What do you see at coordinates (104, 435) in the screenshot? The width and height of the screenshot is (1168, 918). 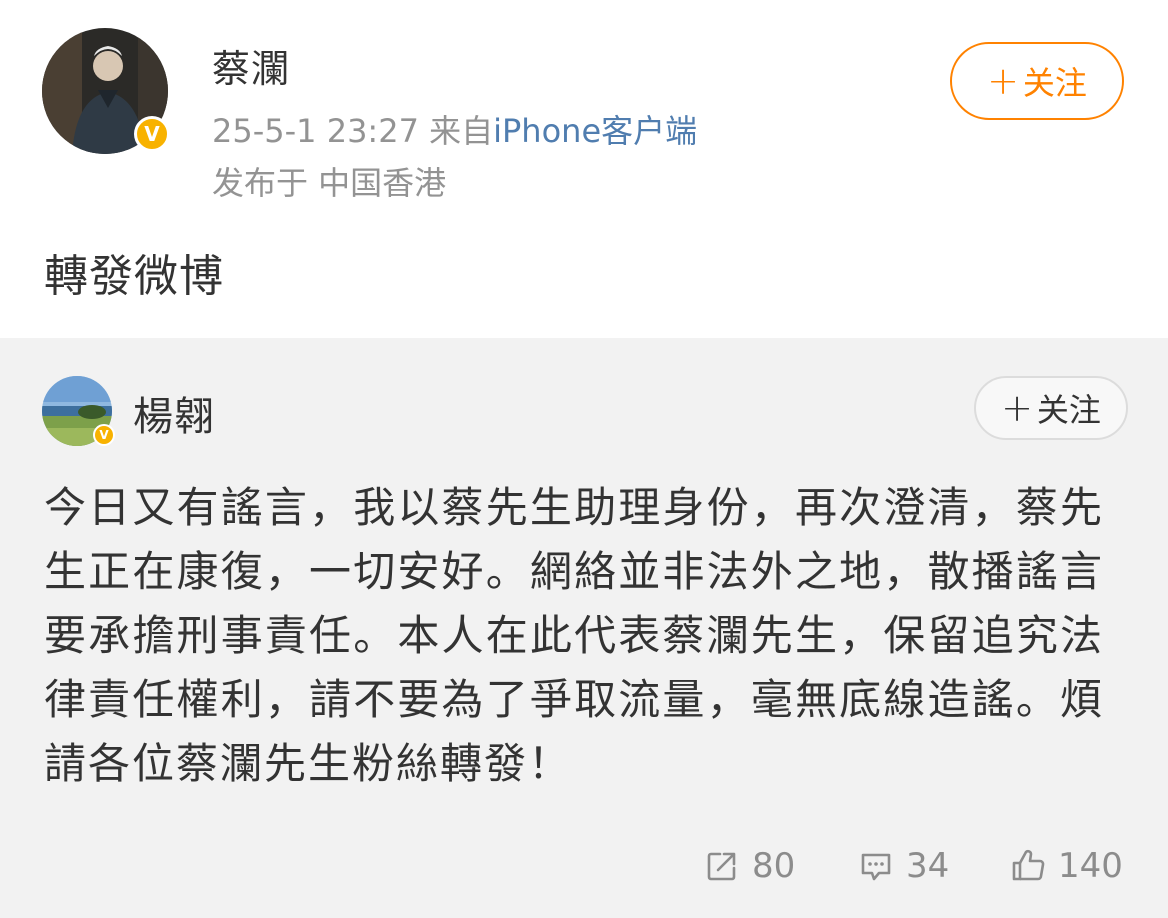 I see `repost-verified-badge: V` at bounding box center [104, 435].